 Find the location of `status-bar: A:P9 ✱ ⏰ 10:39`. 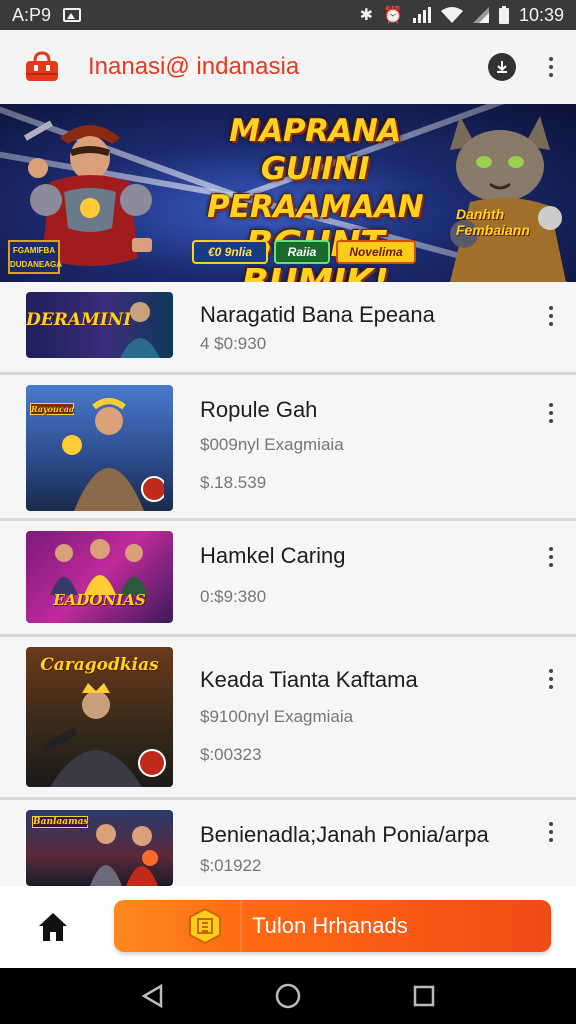

status-bar: A:P9 ✱ ⏰ 10:39 is located at coordinates (288, 15).